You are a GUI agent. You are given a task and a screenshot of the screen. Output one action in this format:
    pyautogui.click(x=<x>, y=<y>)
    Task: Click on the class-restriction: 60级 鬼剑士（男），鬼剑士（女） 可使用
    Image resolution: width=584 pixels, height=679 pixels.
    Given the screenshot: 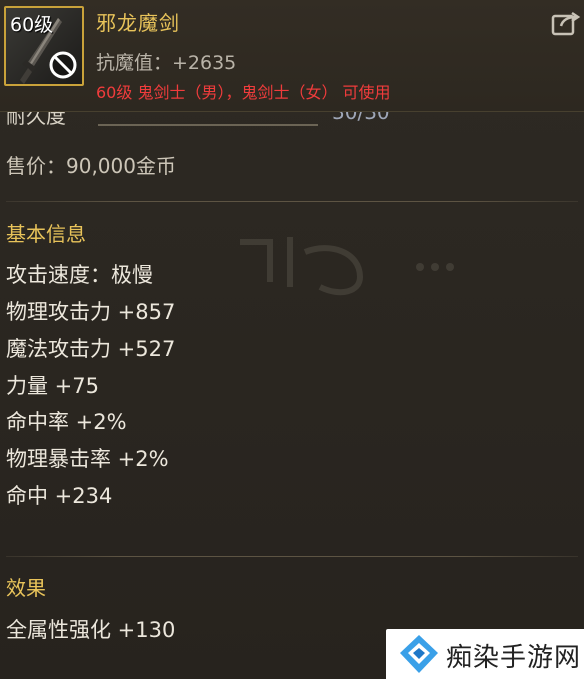 What is the action you would take?
    pyautogui.click(x=243, y=92)
    